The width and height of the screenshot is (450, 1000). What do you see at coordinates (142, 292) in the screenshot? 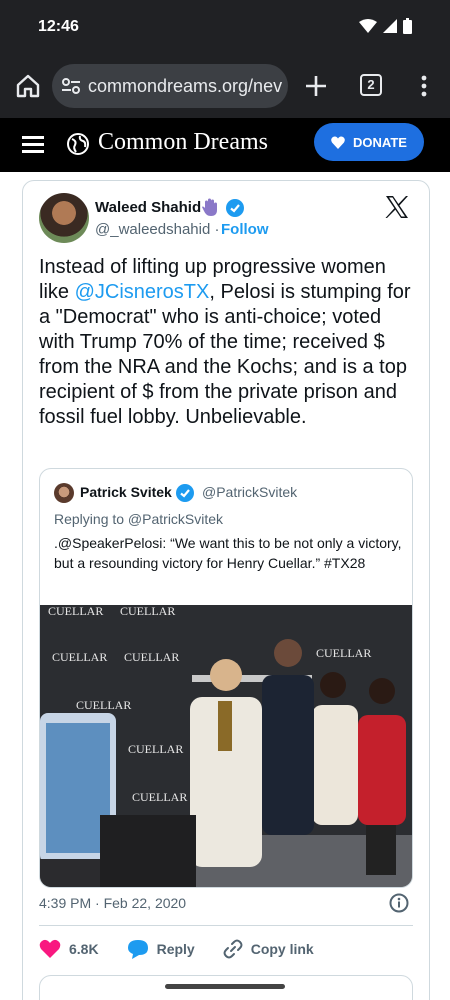
I see `tweet-mention-link: @JCisnerosTX` at bounding box center [142, 292].